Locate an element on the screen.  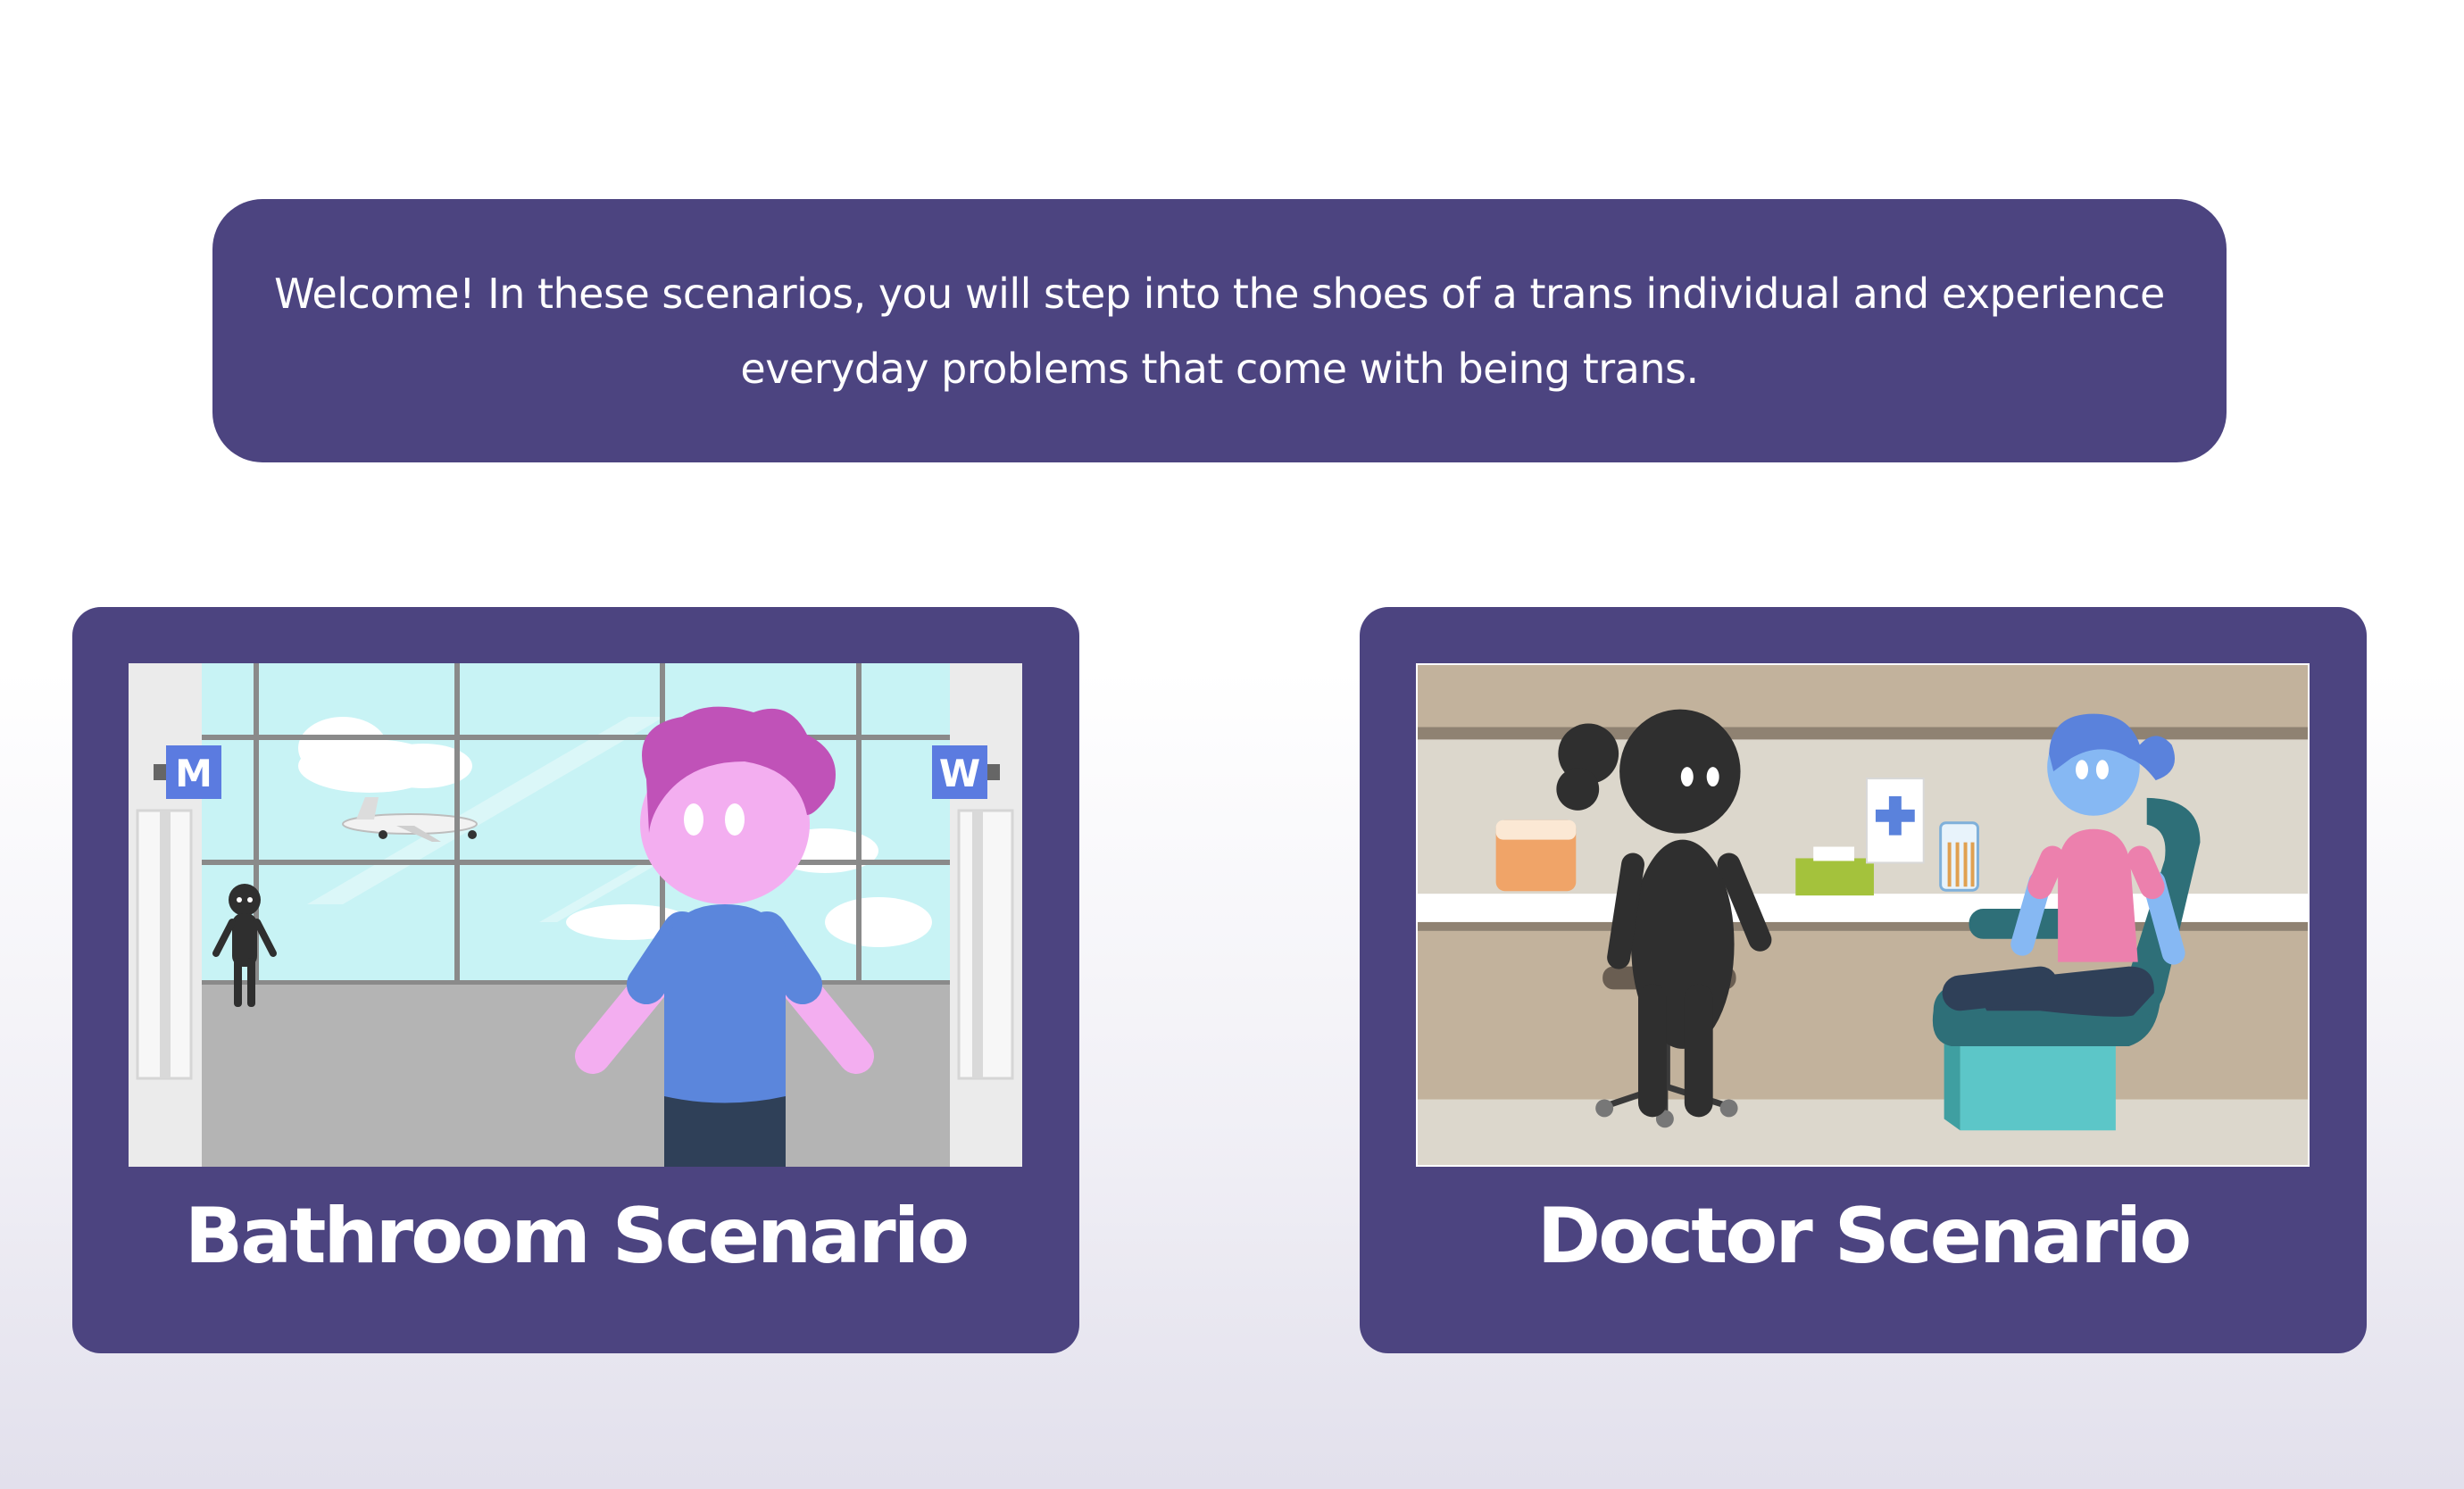
doctor-scenario-title: Doctor Scenario is located at coordinates (1863, 1237).